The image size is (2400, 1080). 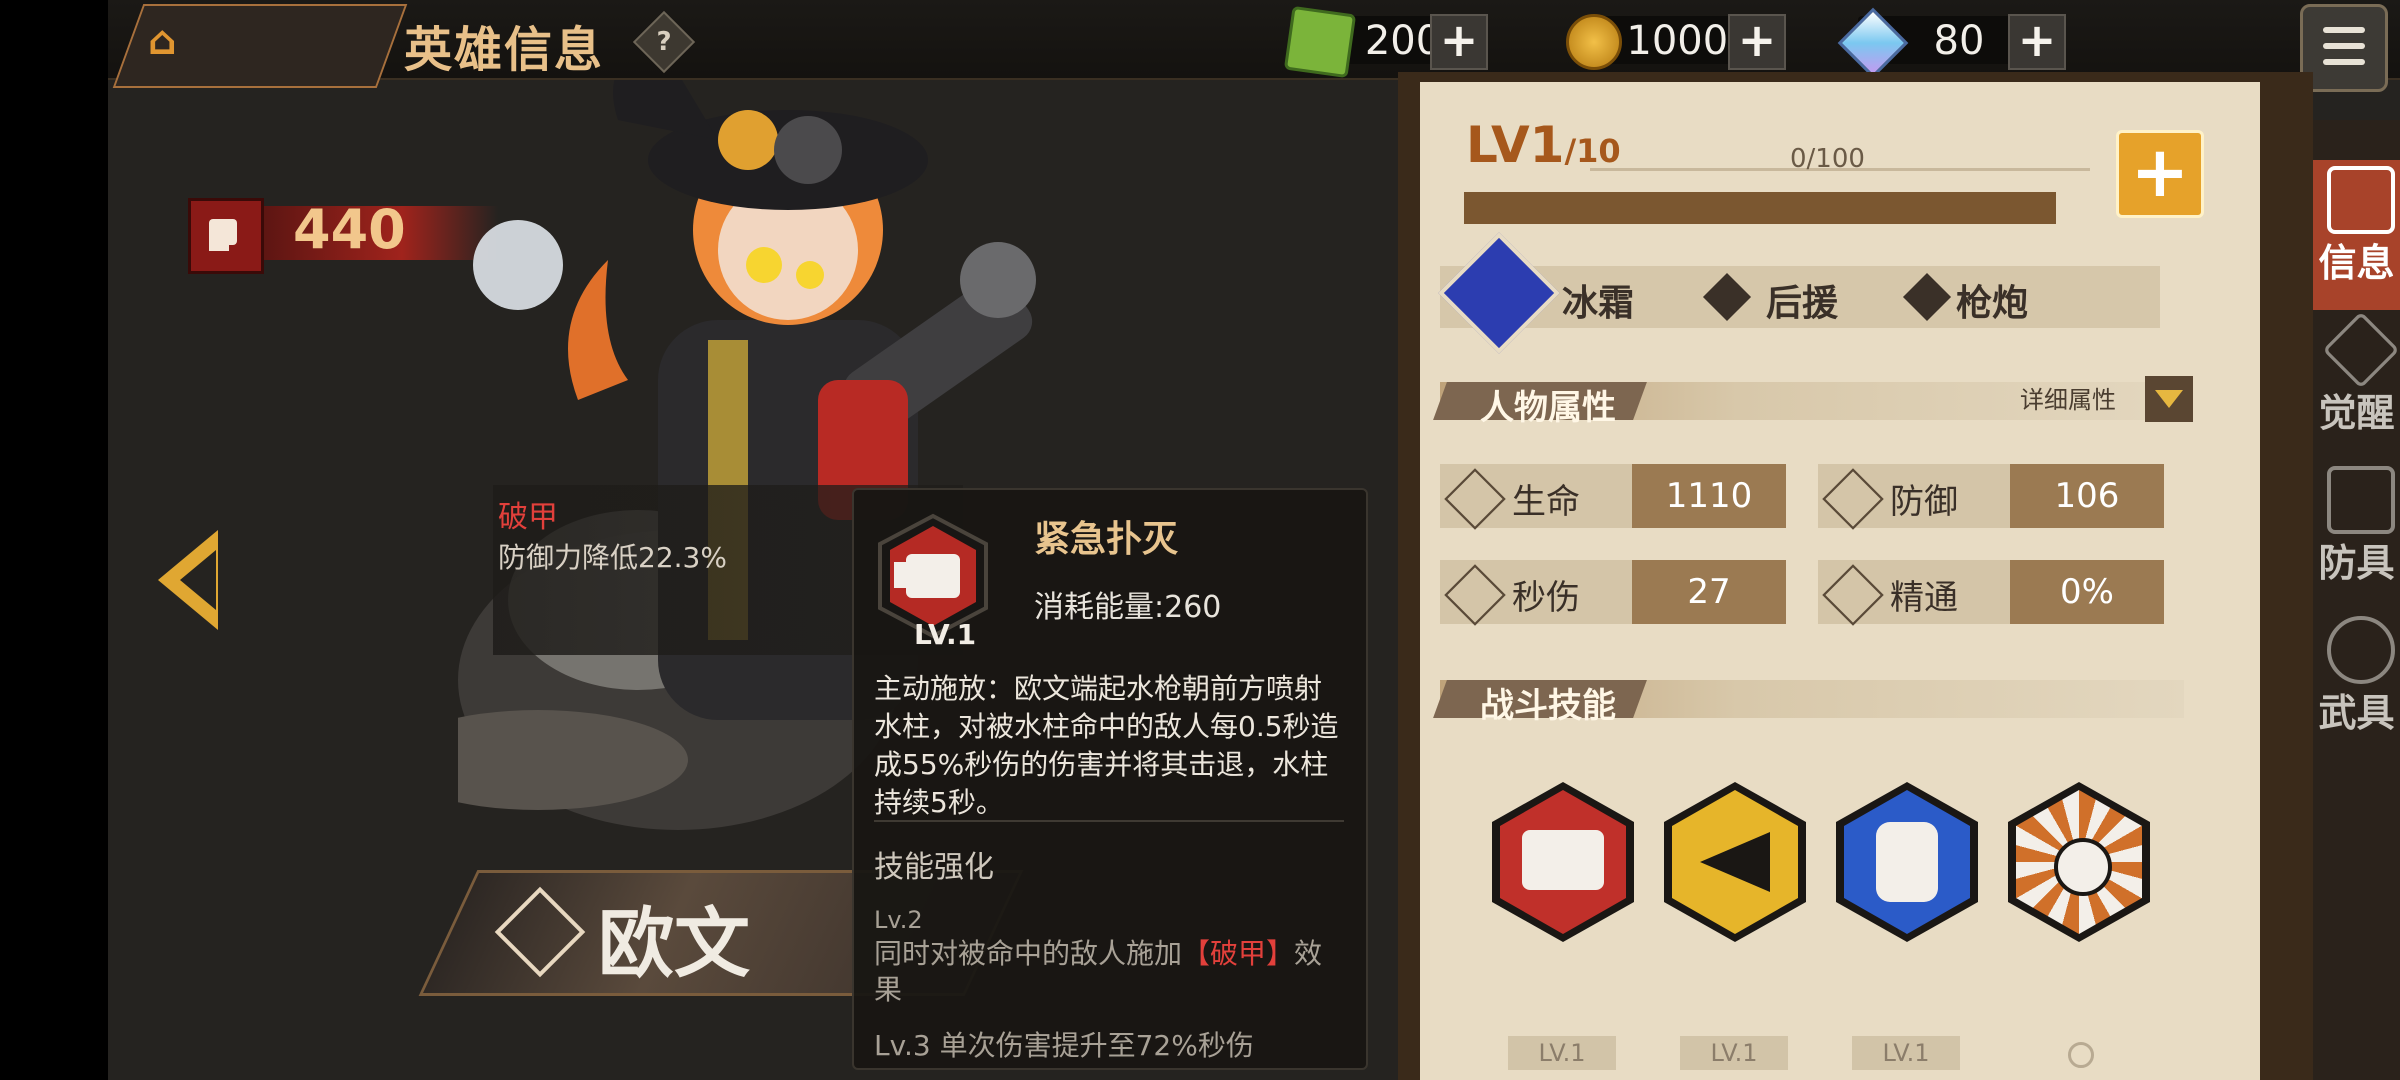 I want to click on skill-level: LV.1, so click(x=945, y=634).